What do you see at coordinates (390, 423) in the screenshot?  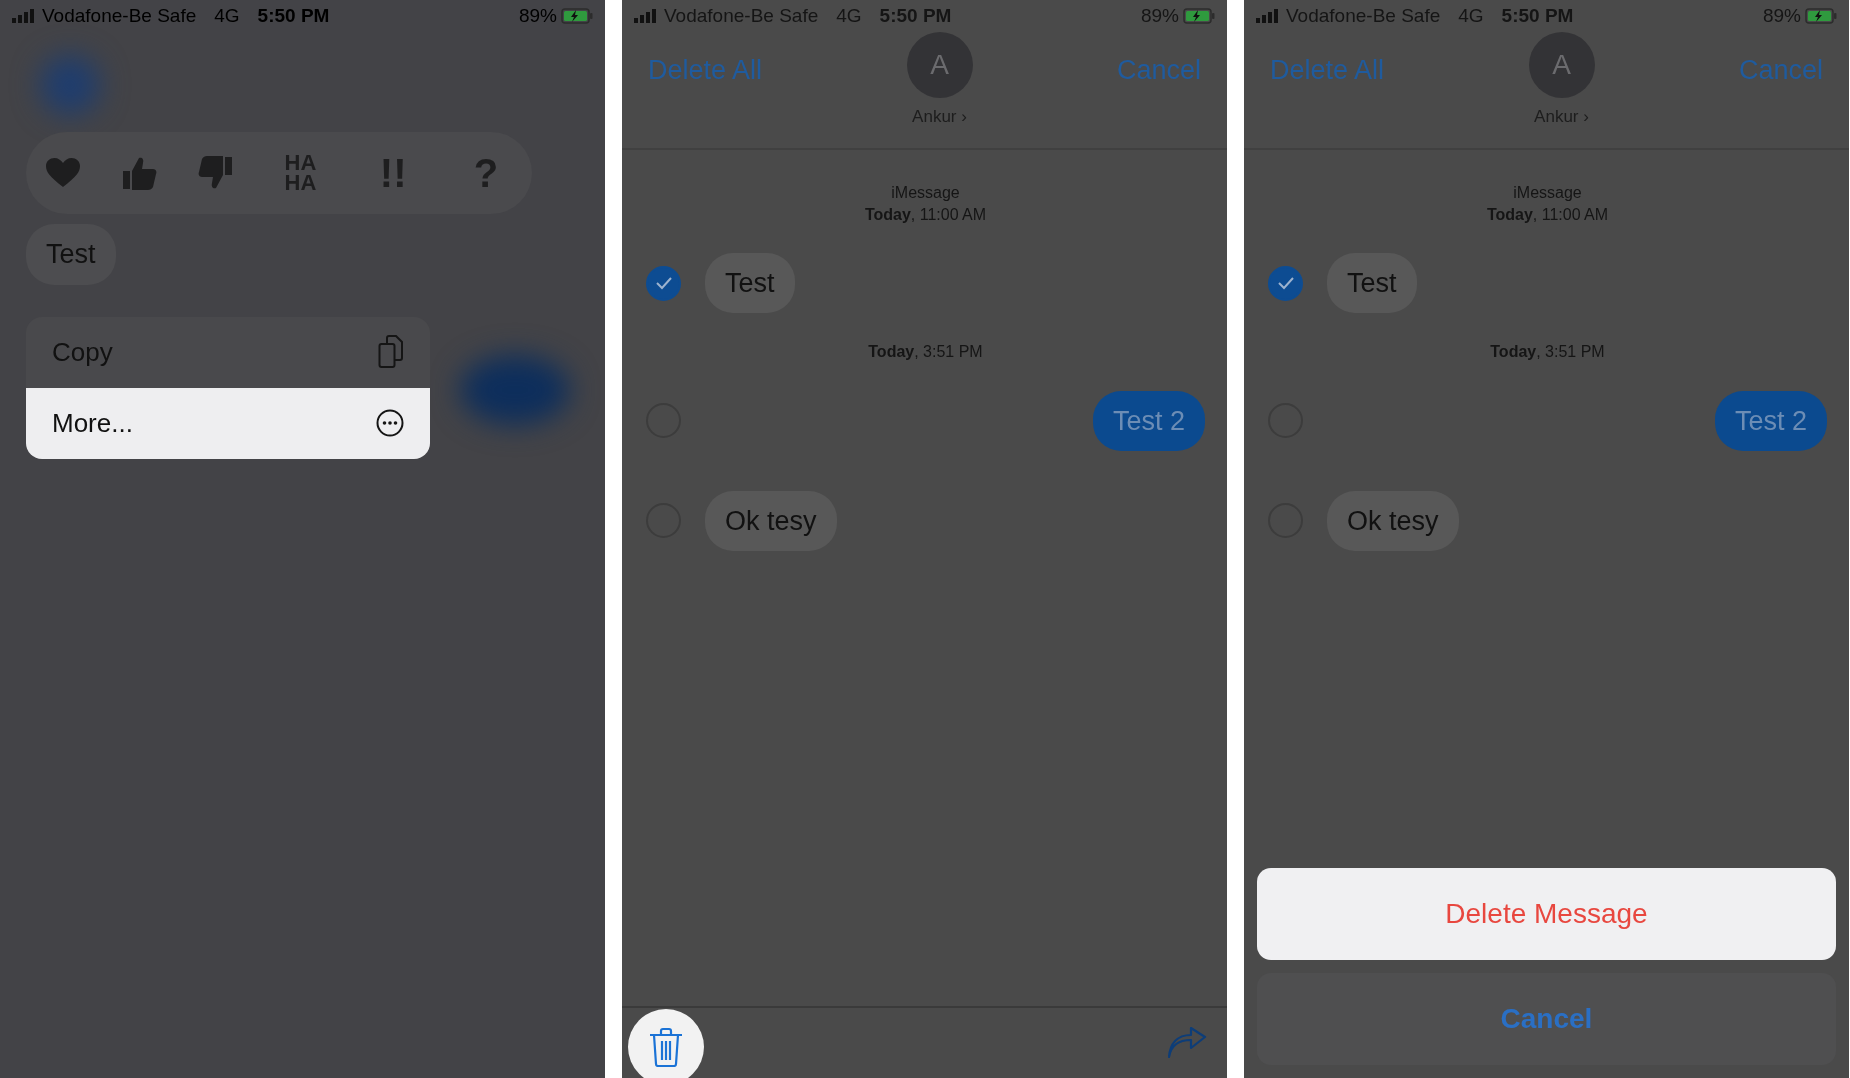 I see `more-options-icon` at bounding box center [390, 423].